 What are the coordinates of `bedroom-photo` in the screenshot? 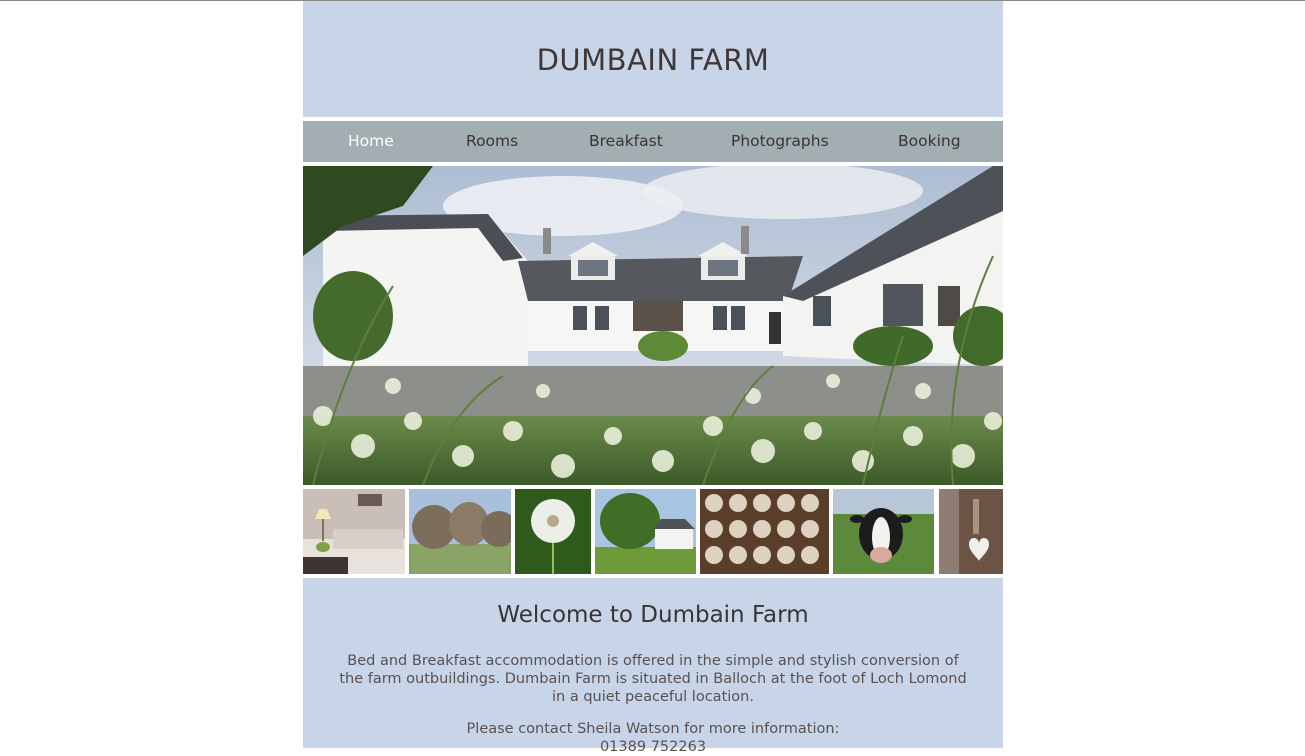 It's located at (354, 531).